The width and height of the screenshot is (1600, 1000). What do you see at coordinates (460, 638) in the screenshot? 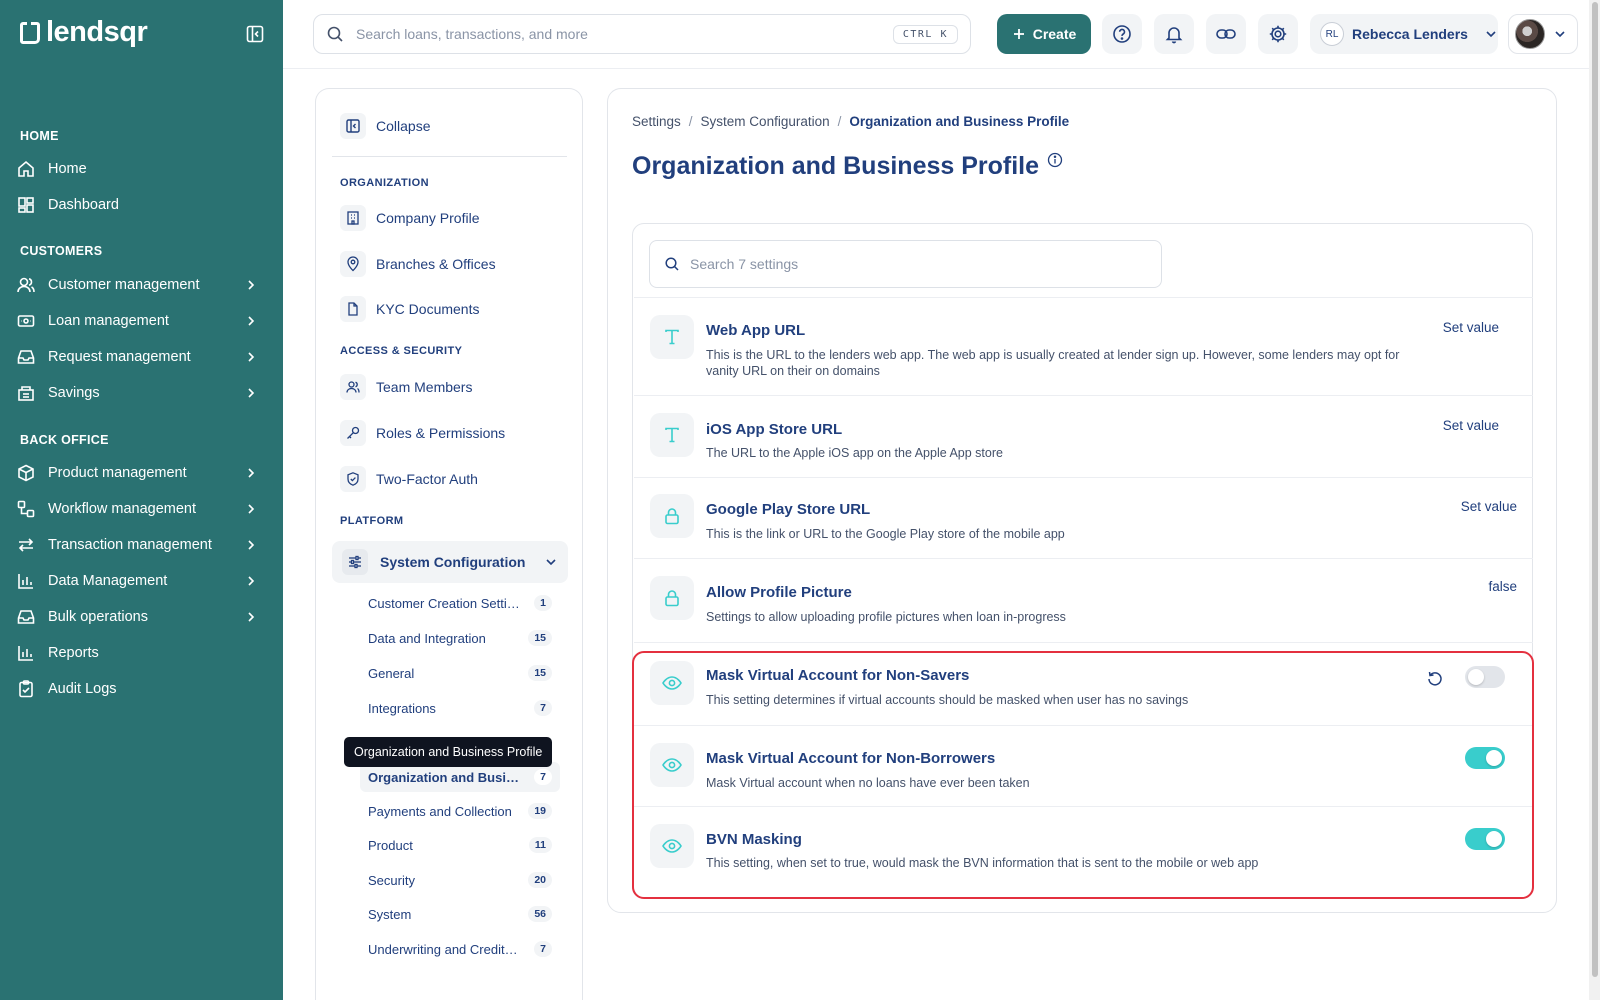
I see `config-category: Data and Integration 15` at bounding box center [460, 638].